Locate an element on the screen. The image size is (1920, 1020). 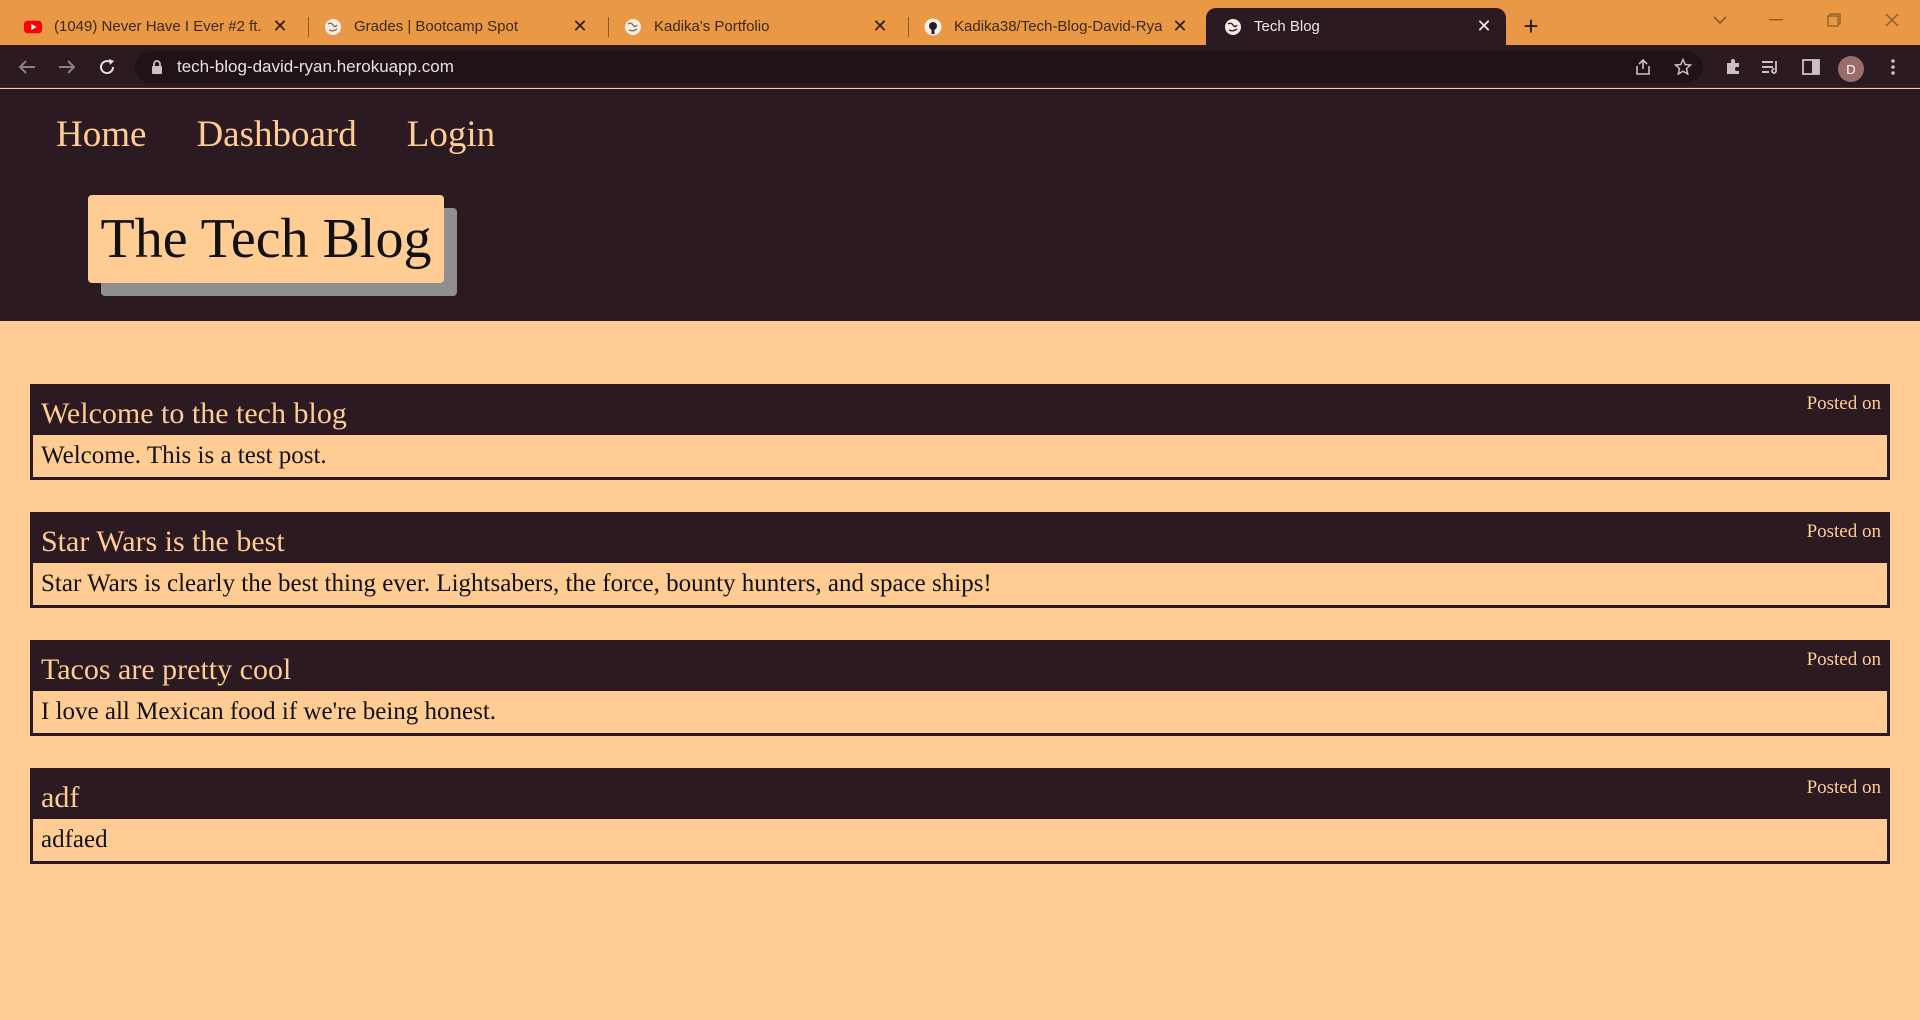
nav-link-dashboard: Dashboard is located at coordinates (276, 134).